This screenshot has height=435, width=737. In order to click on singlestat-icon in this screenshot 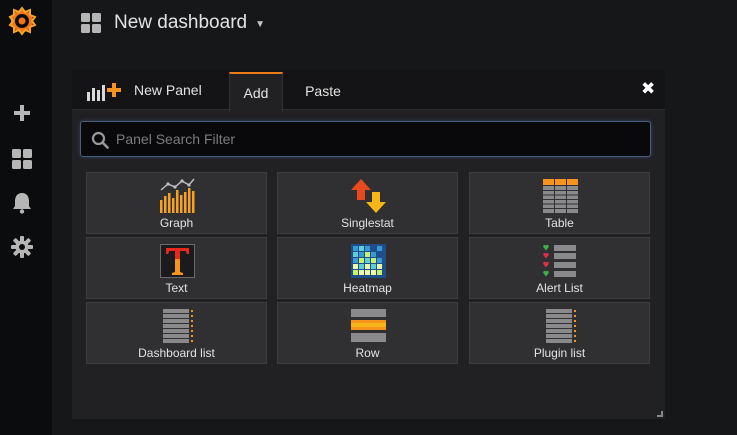, I will do `click(368, 196)`.